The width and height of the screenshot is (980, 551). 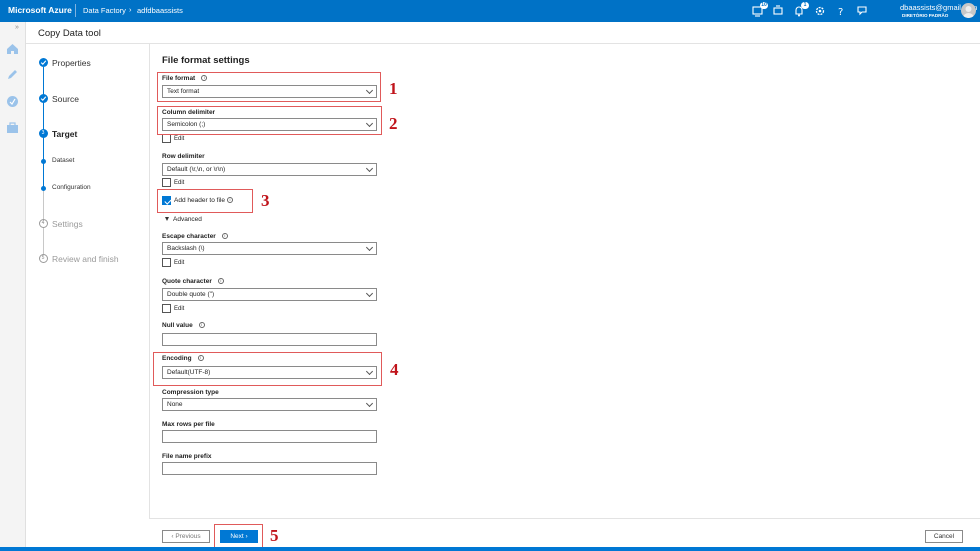 What do you see at coordinates (393, 88) in the screenshot?
I see `annotation-number-1: 1` at bounding box center [393, 88].